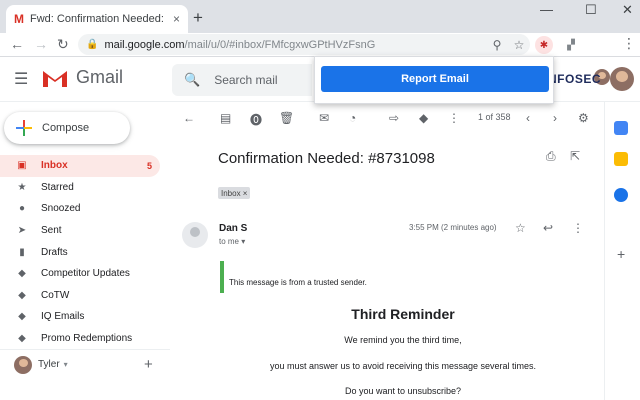  I want to click on sidebar-item-label: Starred, so click(57, 187).